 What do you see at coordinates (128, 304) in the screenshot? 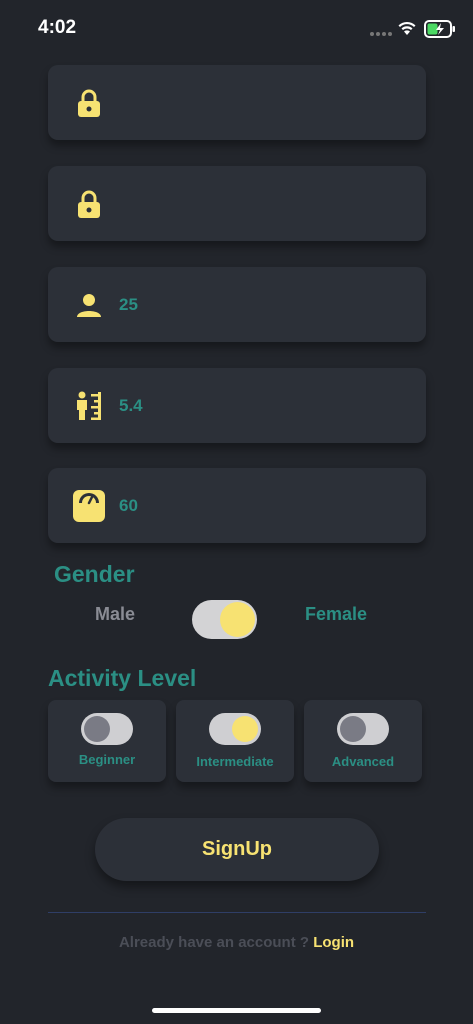
I see `age-value: 25` at bounding box center [128, 304].